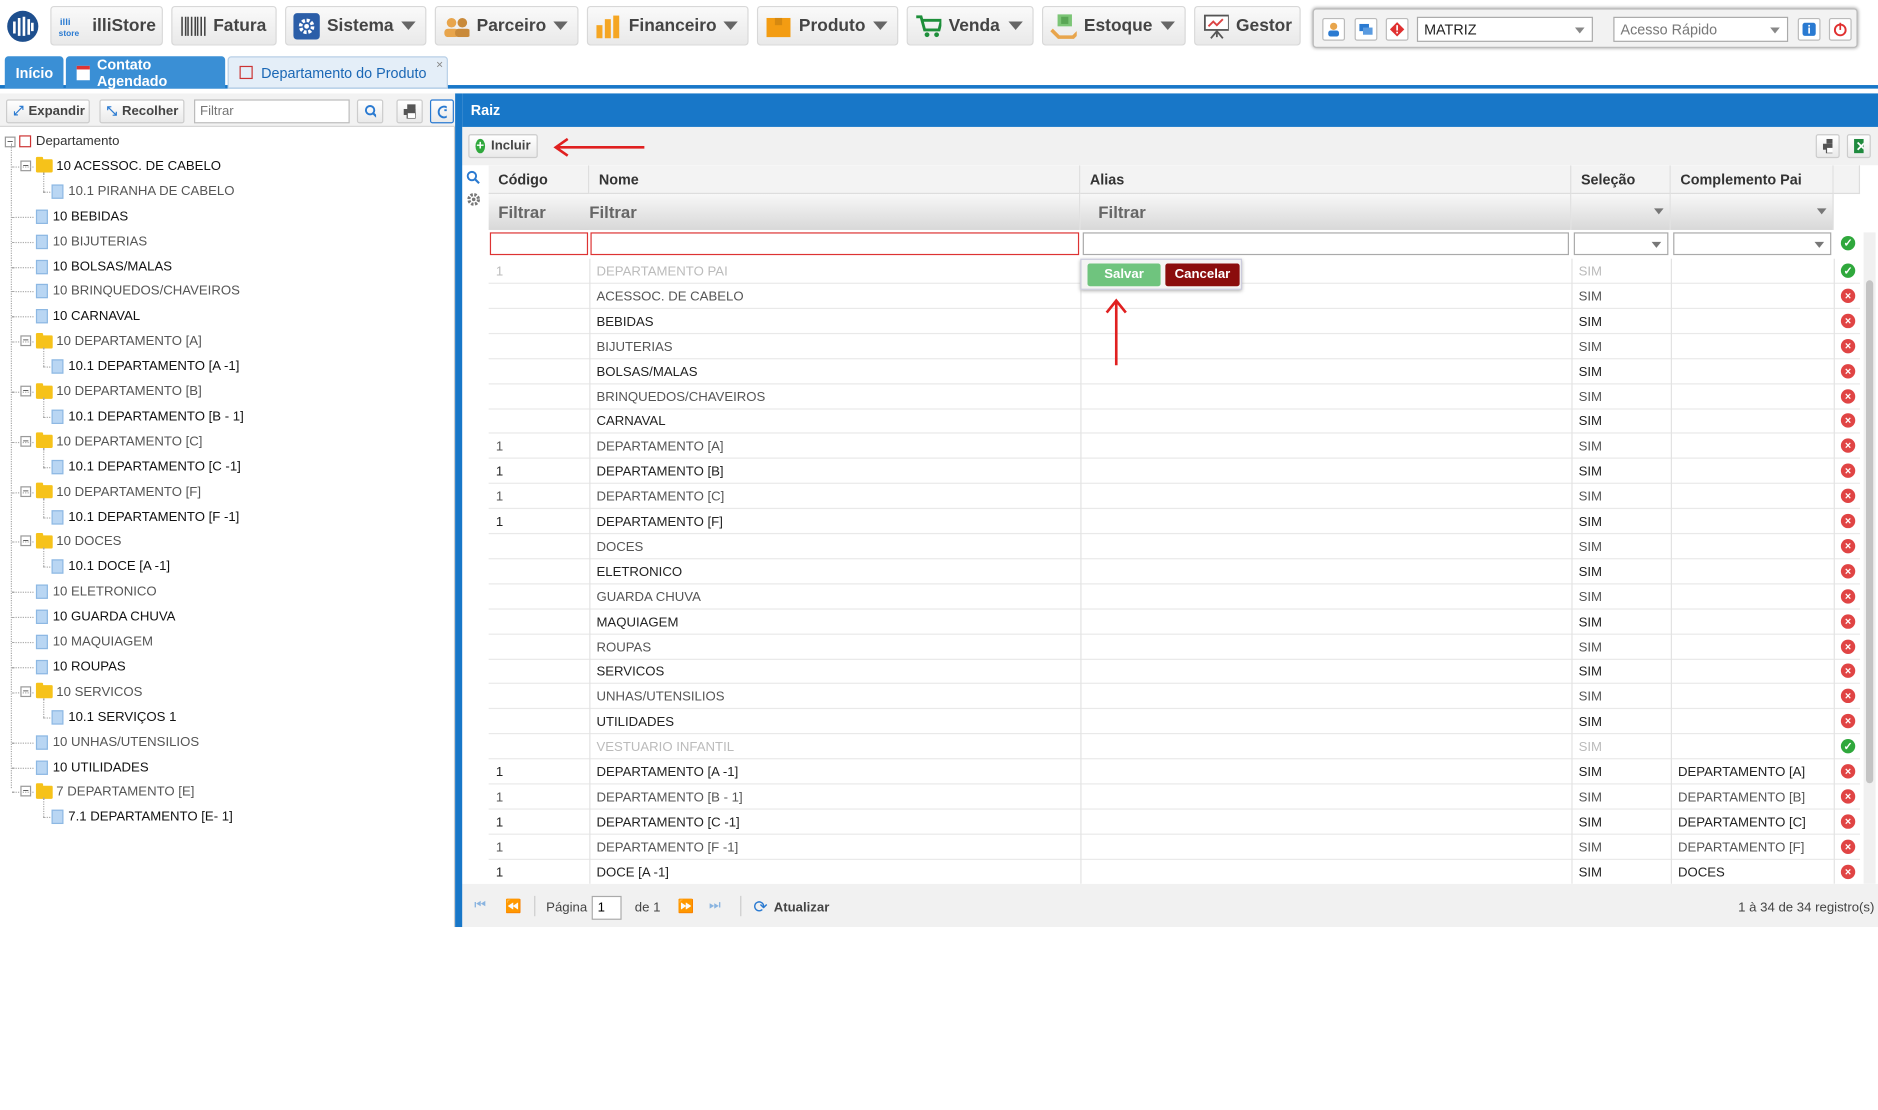 Image resolution: width=1878 pixels, height=1110 pixels. Describe the element at coordinates (1621, 244) in the screenshot. I see `new-selecao-select` at that location.